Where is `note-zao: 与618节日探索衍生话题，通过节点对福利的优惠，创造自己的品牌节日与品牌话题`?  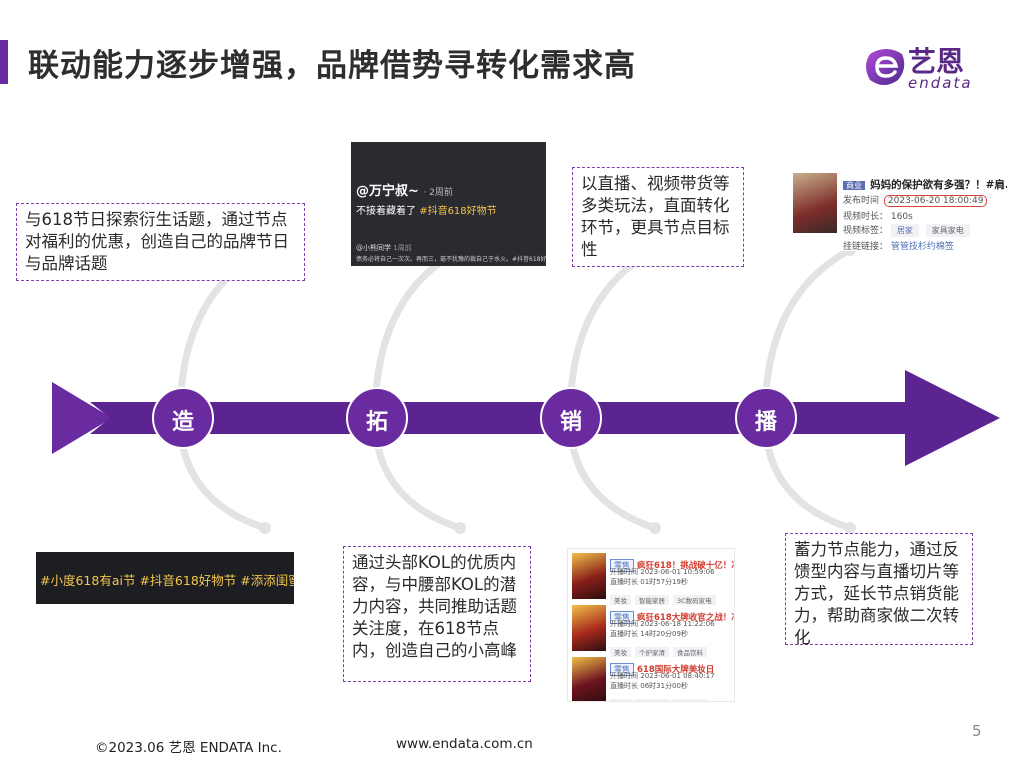 note-zao: 与618节日探索衍生话题，通过节点对福利的优惠，创造自己的品牌节日与品牌话题 is located at coordinates (160, 242).